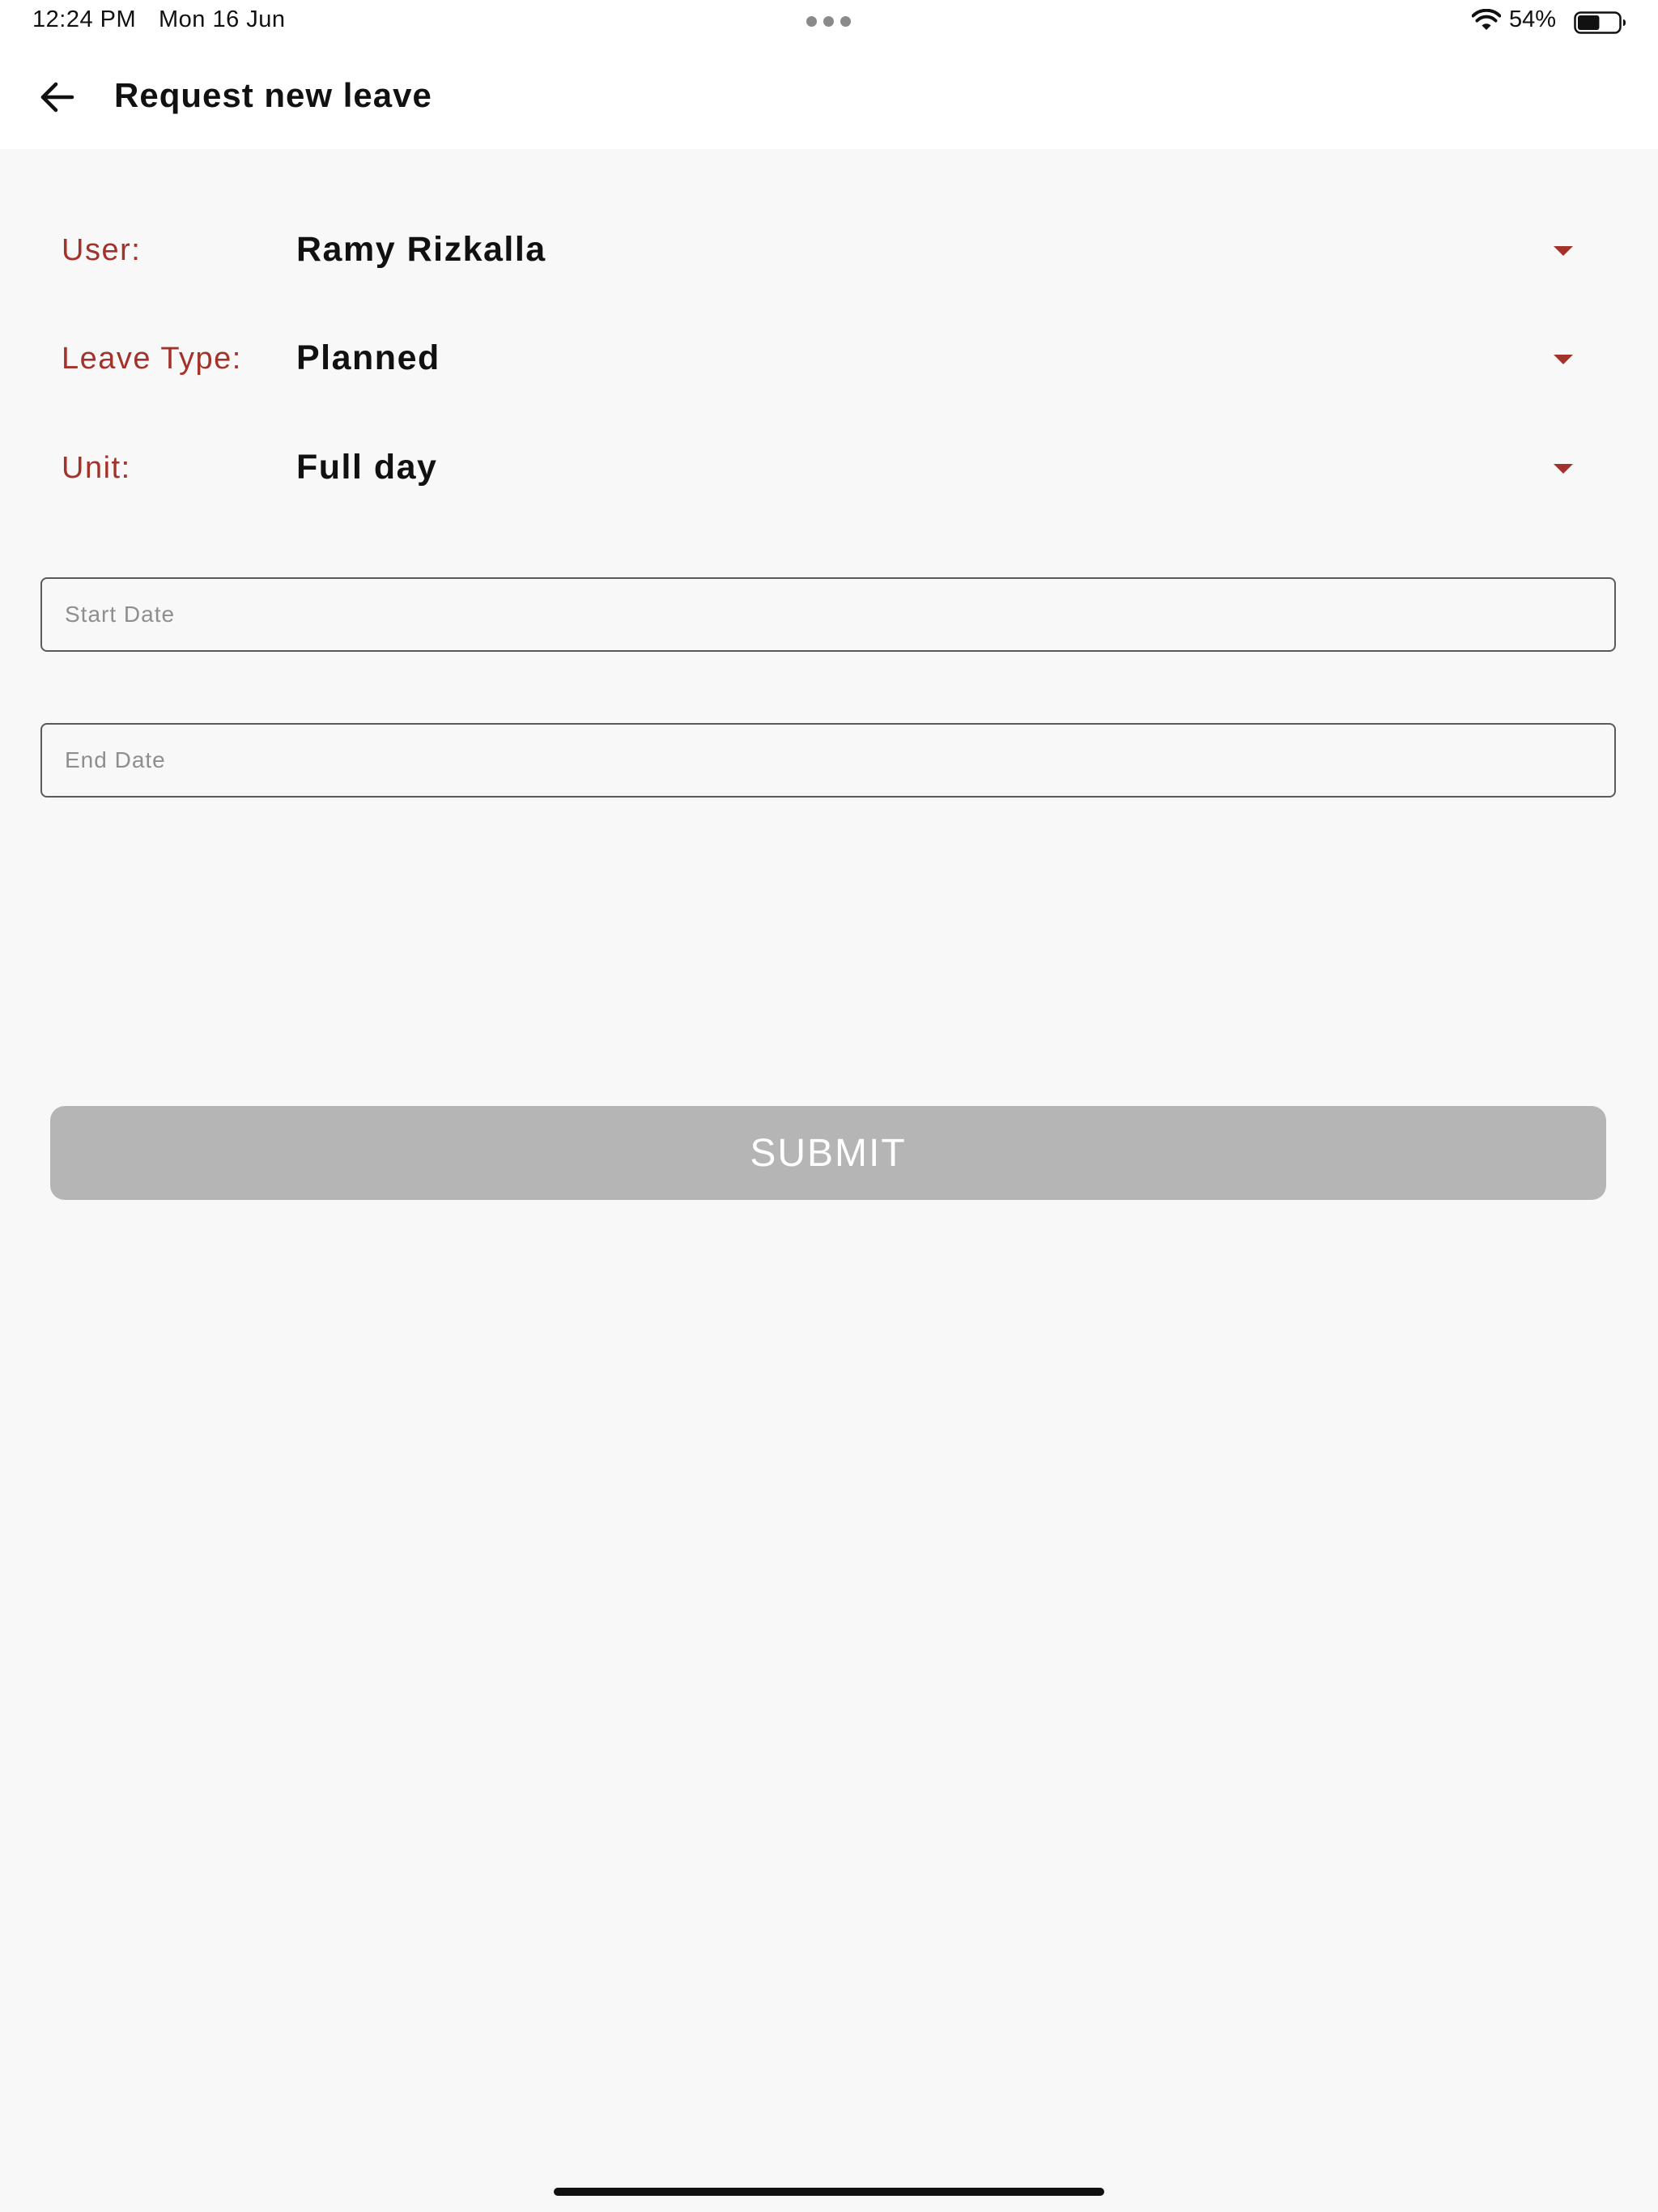  I want to click on unit-label: Unit:, so click(96, 468).